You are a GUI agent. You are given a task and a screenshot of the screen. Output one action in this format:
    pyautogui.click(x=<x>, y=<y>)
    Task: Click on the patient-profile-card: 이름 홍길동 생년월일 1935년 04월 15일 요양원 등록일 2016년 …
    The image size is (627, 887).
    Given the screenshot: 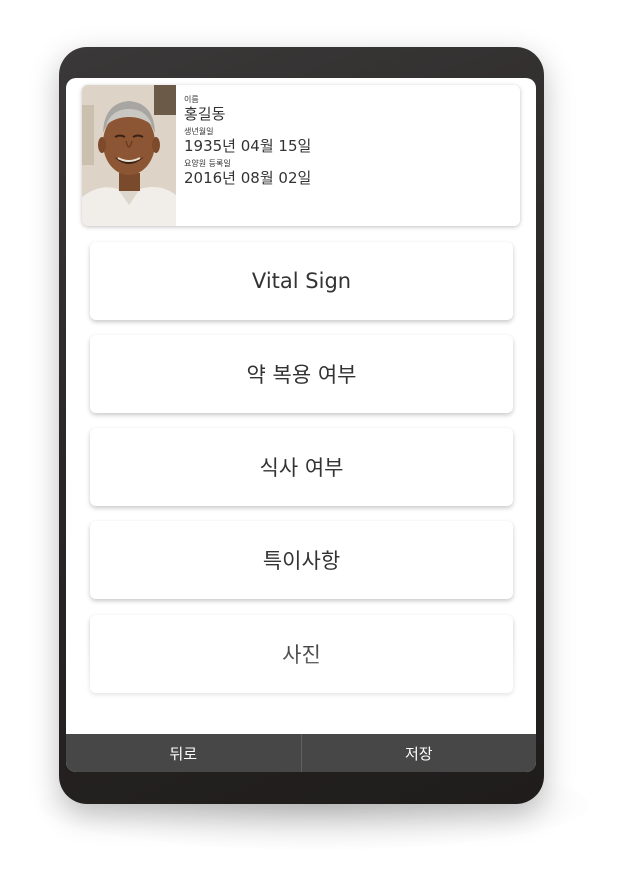 What is the action you would take?
    pyautogui.click(x=301, y=155)
    